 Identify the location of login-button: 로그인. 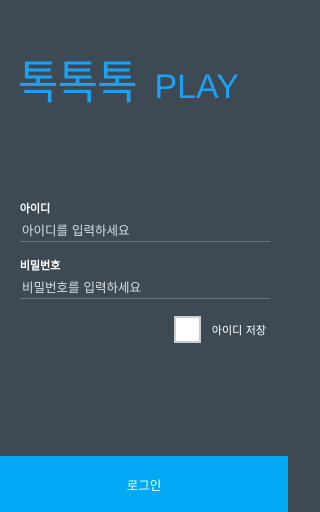
(144, 484).